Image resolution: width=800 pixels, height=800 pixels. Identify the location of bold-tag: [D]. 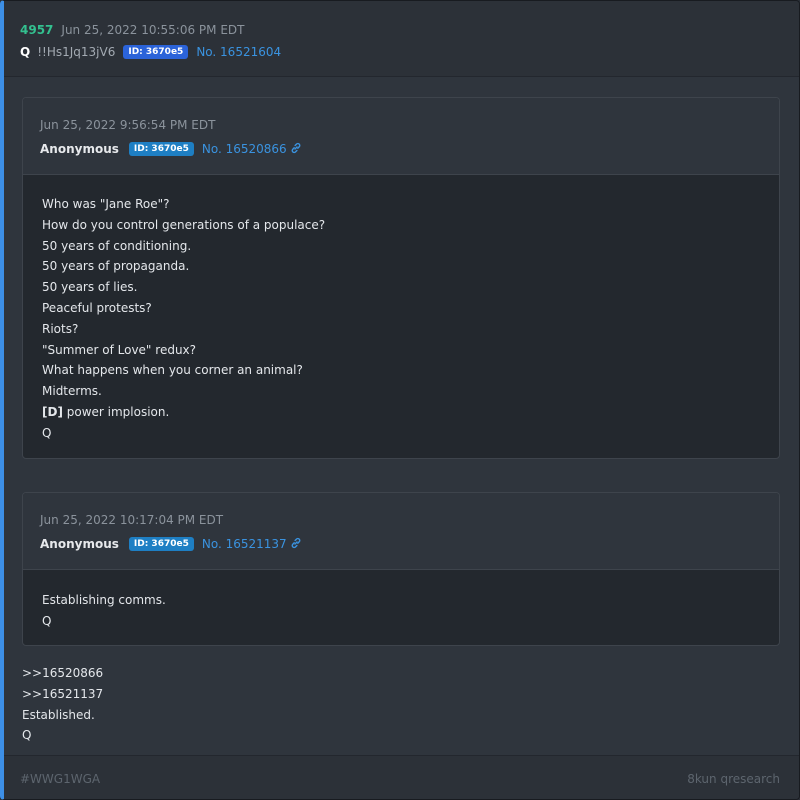
(52, 411).